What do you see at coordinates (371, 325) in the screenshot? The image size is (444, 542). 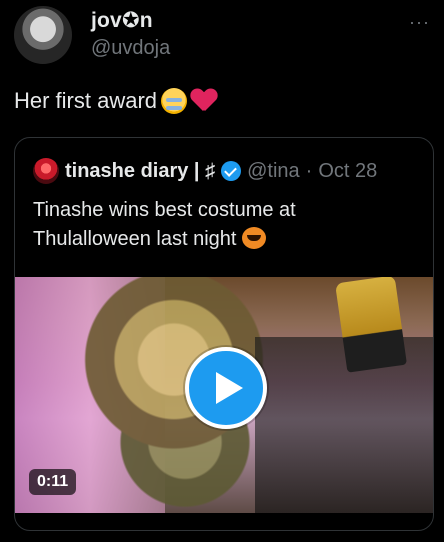 I see `trophy` at bounding box center [371, 325].